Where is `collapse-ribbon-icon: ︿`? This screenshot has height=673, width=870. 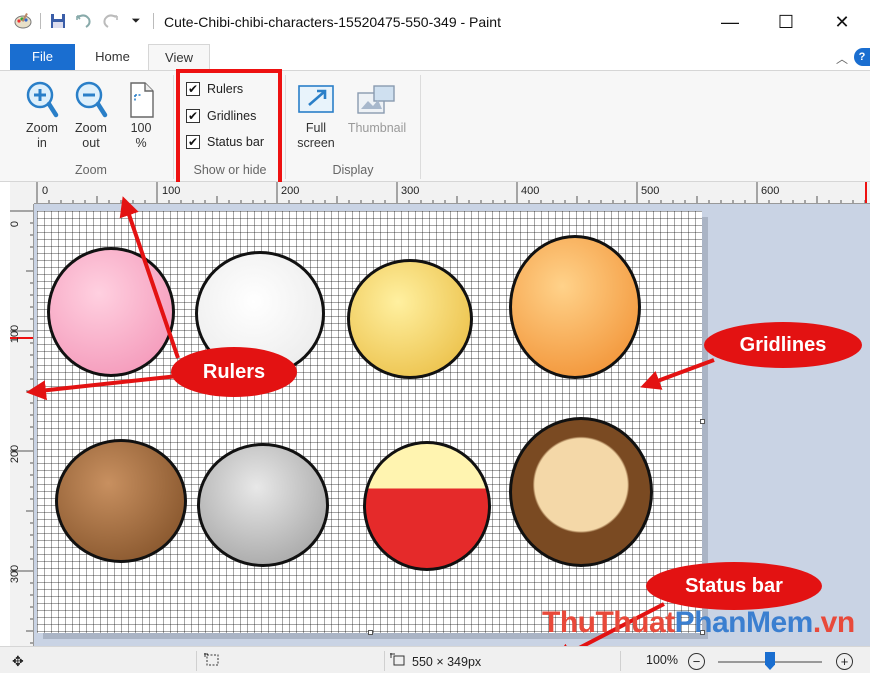
collapse-ribbon-icon: ︿ is located at coordinates (842, 58).